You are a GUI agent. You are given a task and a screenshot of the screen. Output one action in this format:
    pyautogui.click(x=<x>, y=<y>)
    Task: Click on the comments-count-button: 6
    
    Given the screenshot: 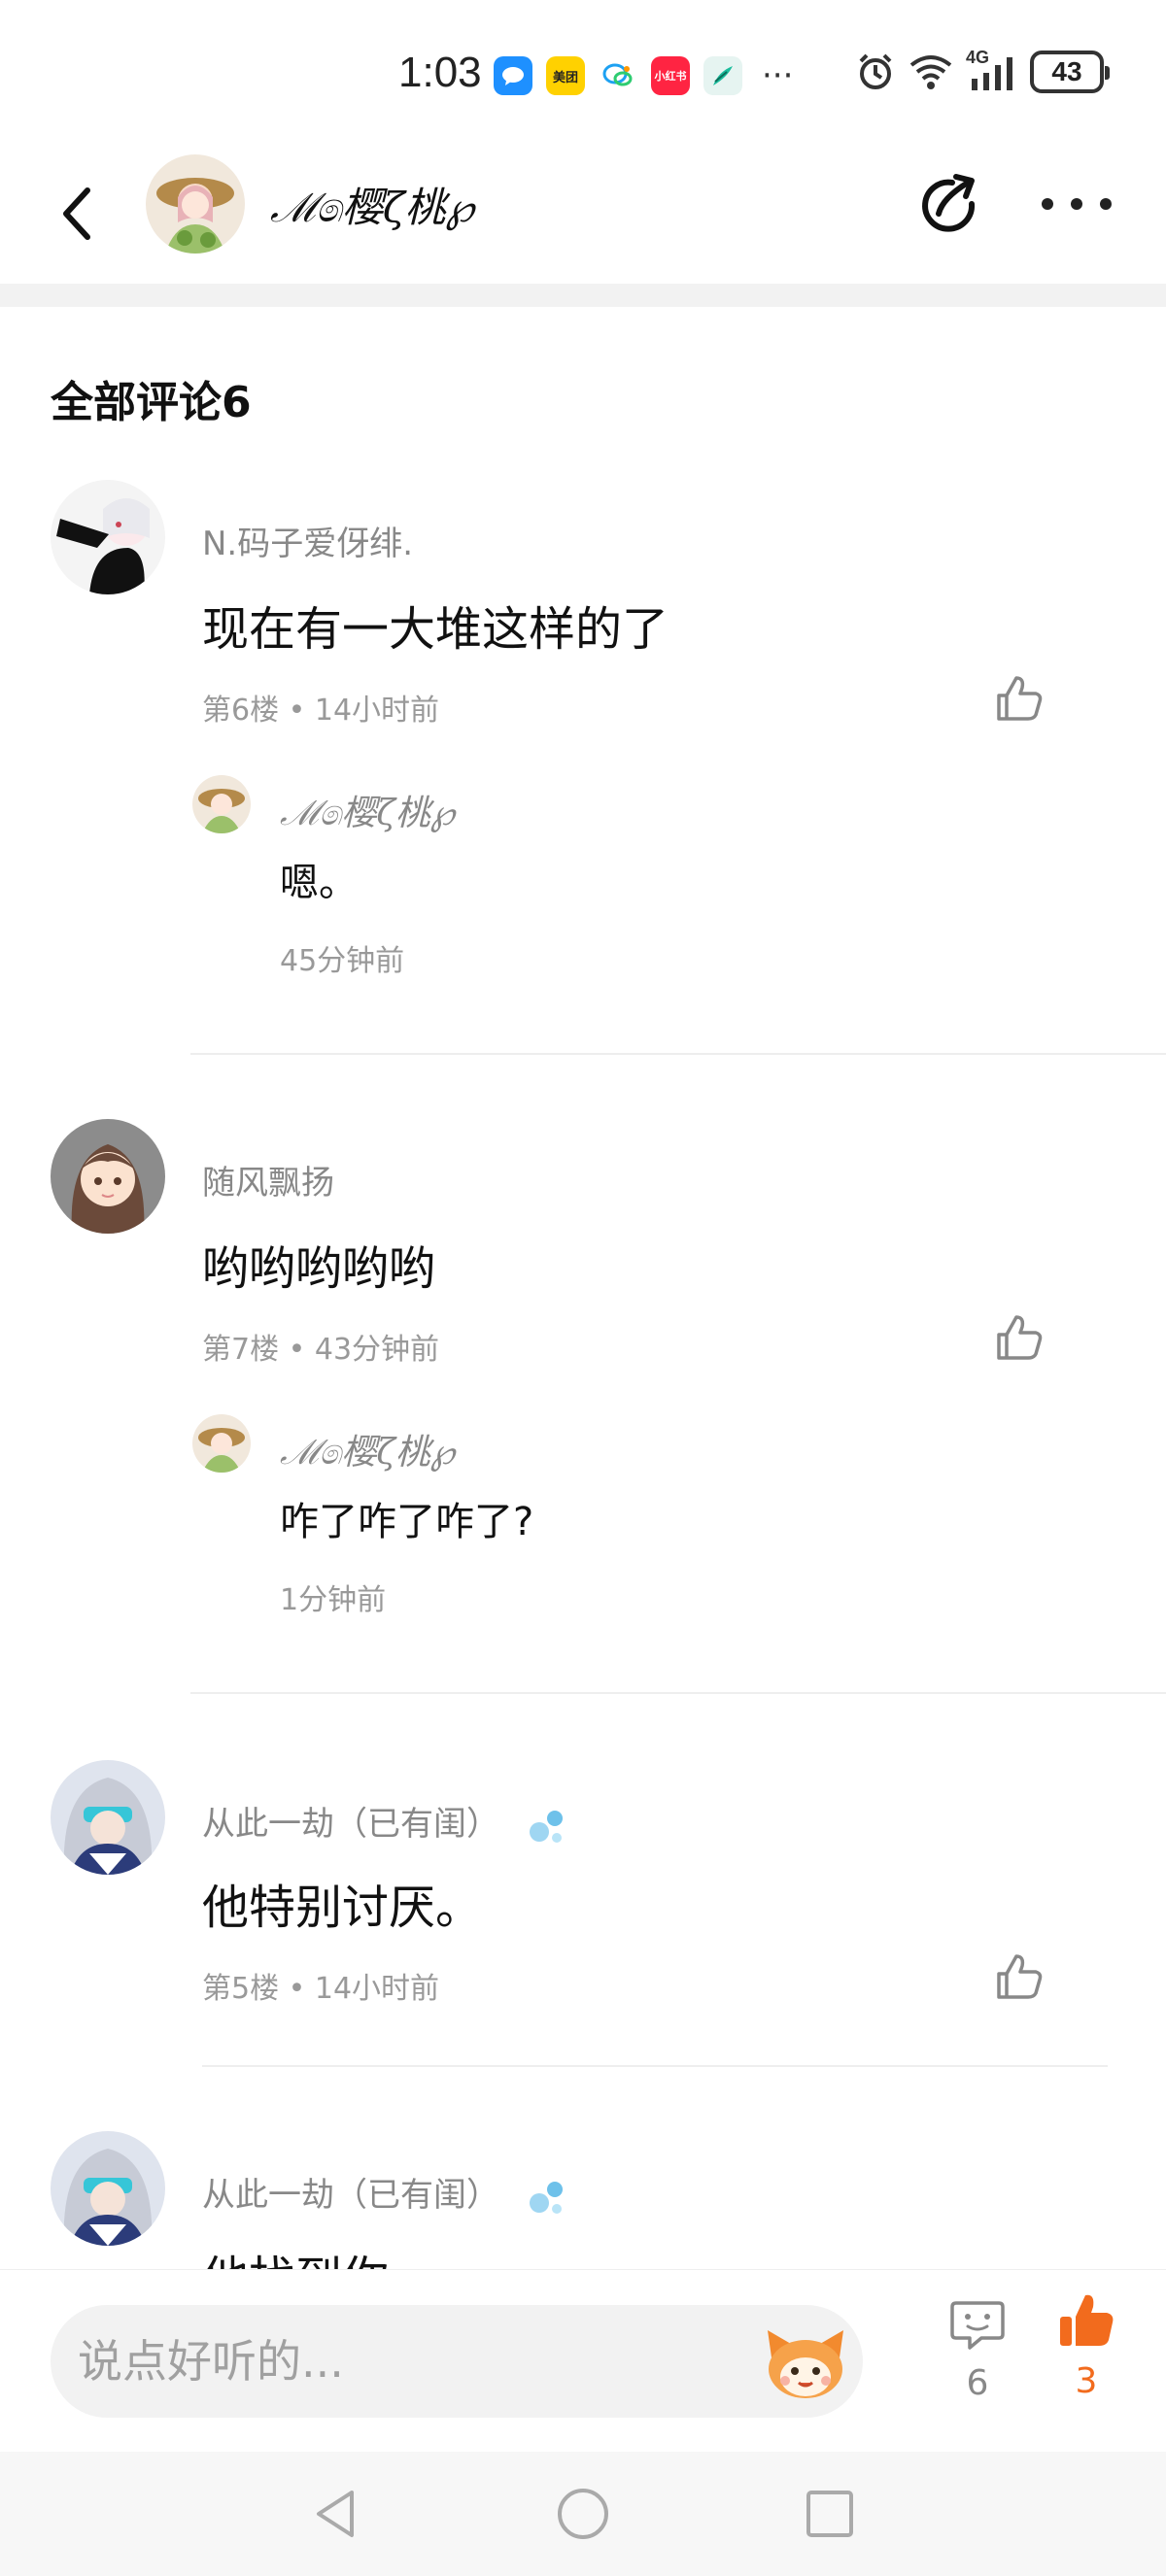 What is the action you would take?
    pyautogui.click(x=977, y=2363)
    